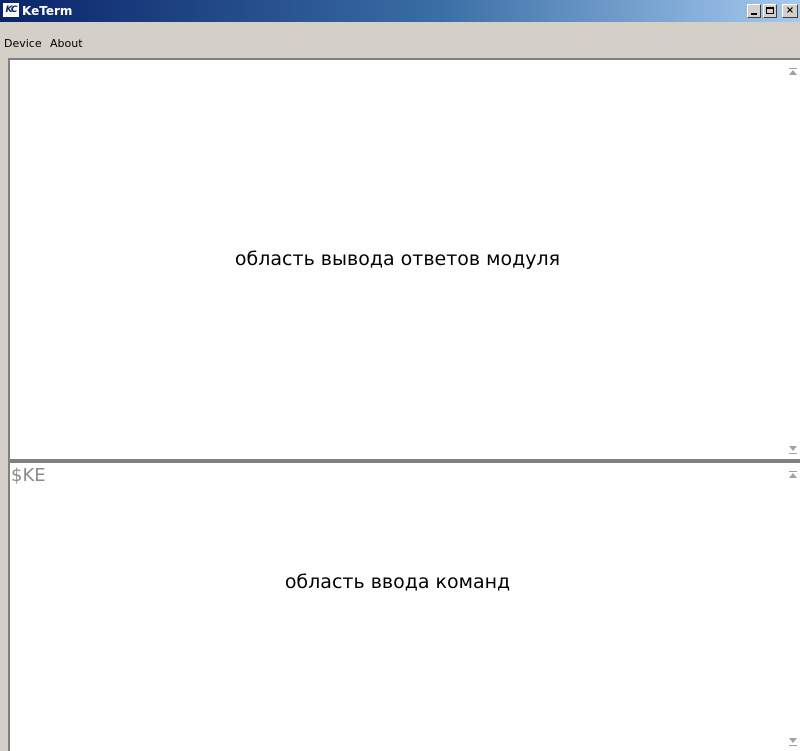  What do you see at coordinates (400, 11) in the screenshot?
I see `title-bar: KC KeTerm ×` at bounding box center [400, 11].